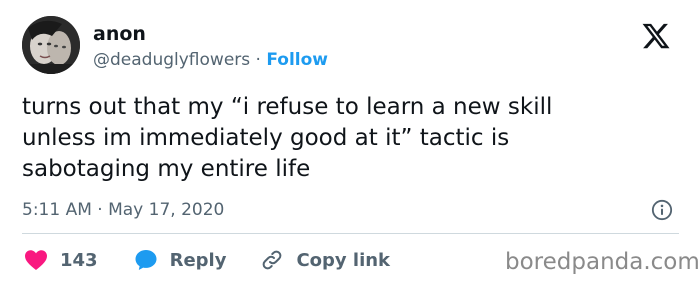 The height and width of the screenshot is (287, 700). Describe the element at coordinates (602, 262) in the screenshot. I see `watermark: boredpanda.com` at that location.